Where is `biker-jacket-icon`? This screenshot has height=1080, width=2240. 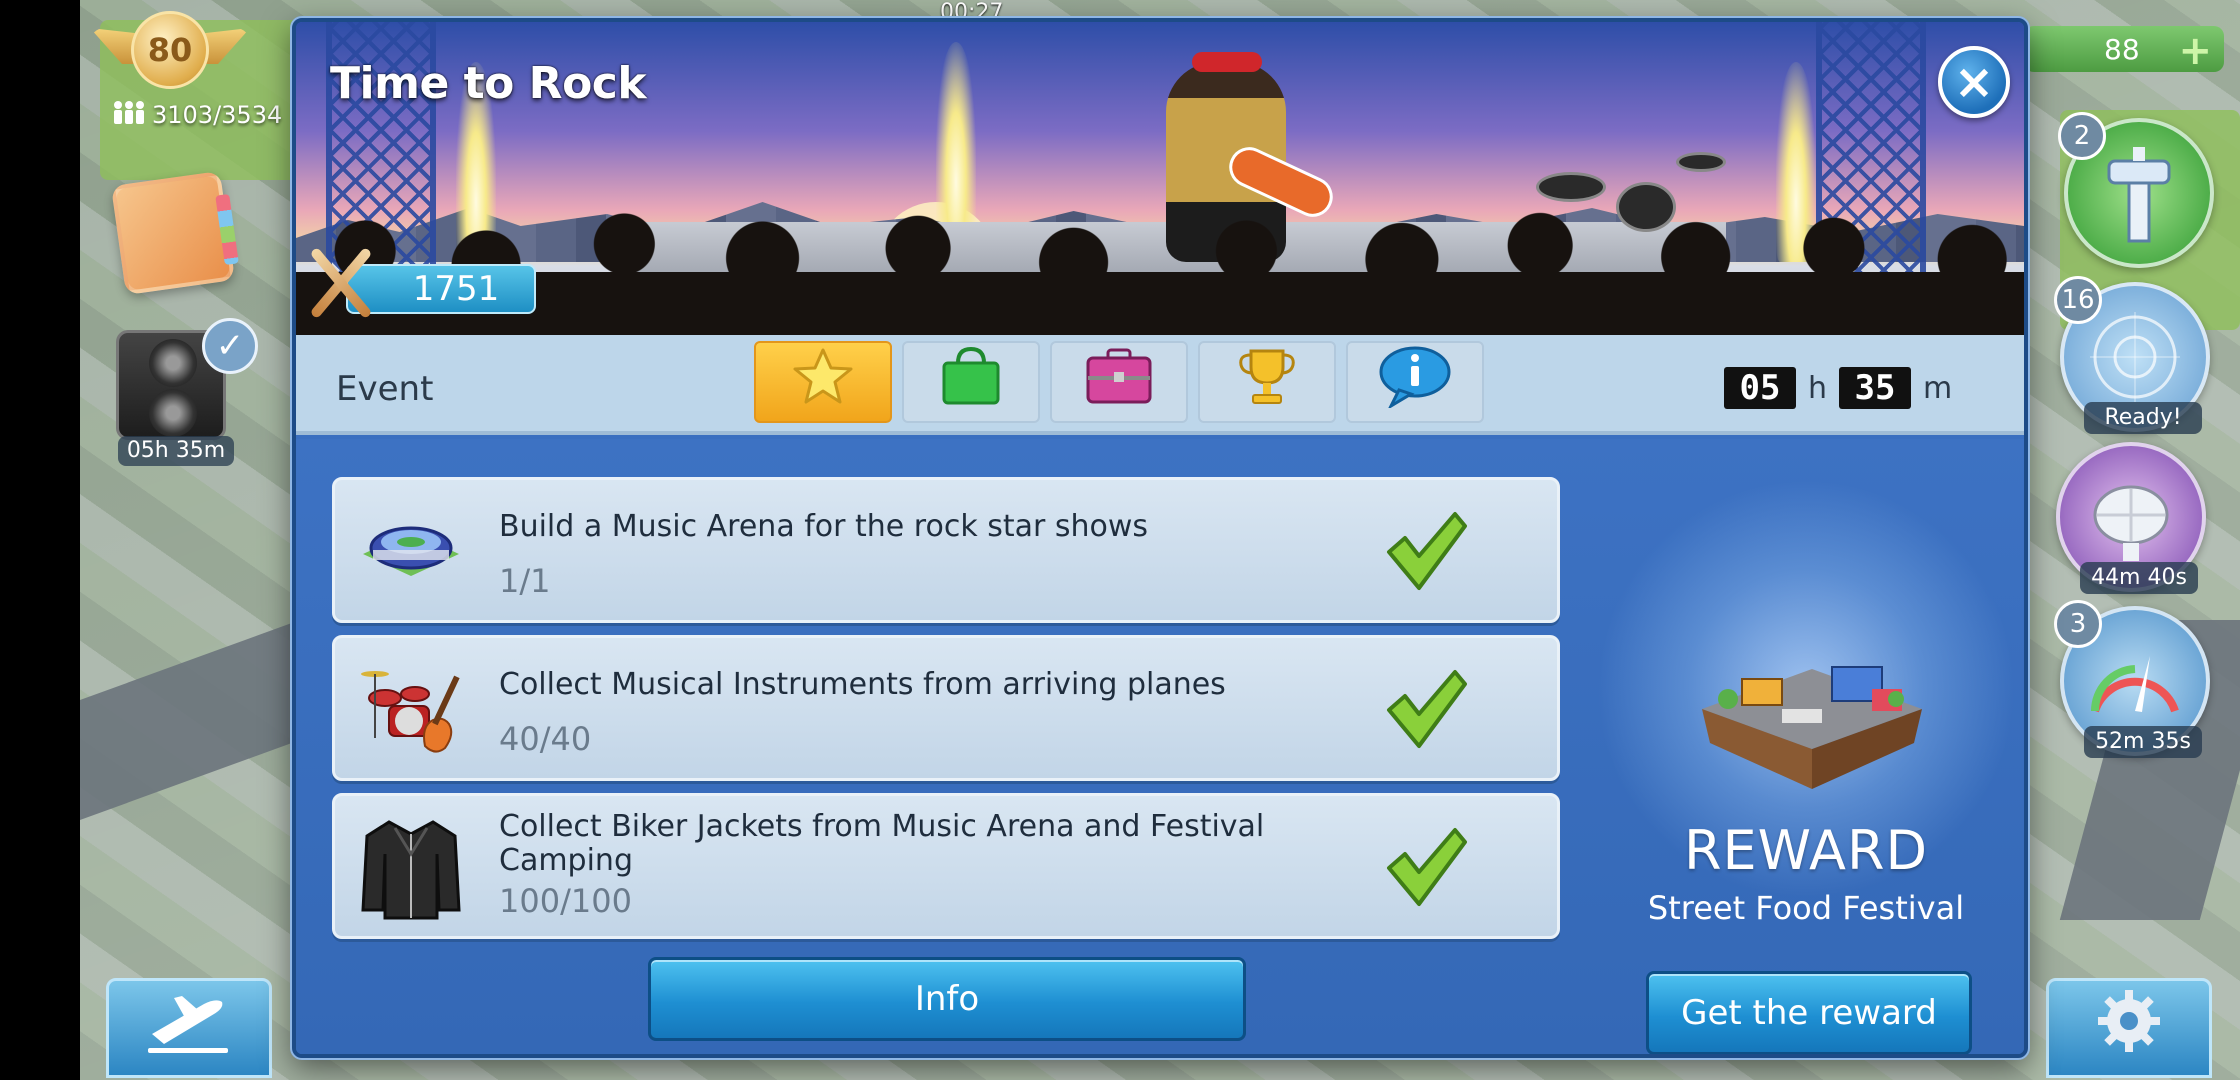
biker-jacket-icon is located at coordinates (411, 868).